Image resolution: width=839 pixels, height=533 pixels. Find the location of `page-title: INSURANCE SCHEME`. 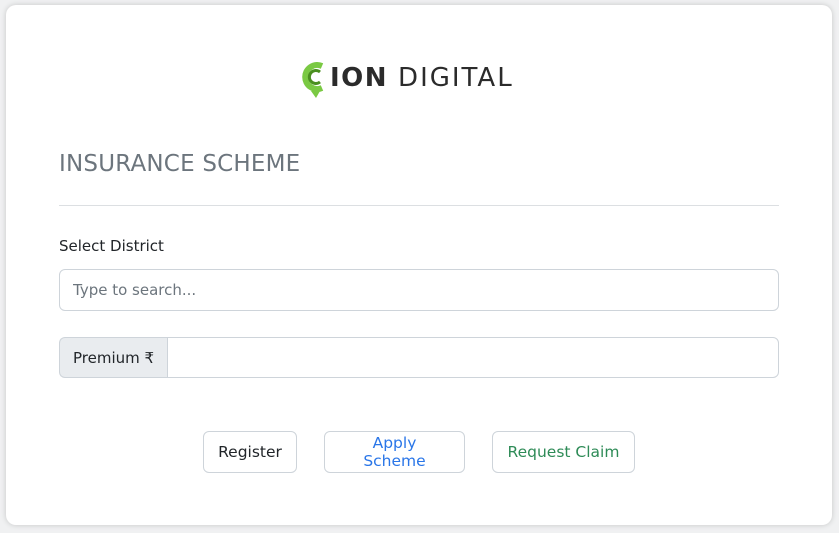

page-title: INSURANCE SCHEME is located at coordinates (180, 164).